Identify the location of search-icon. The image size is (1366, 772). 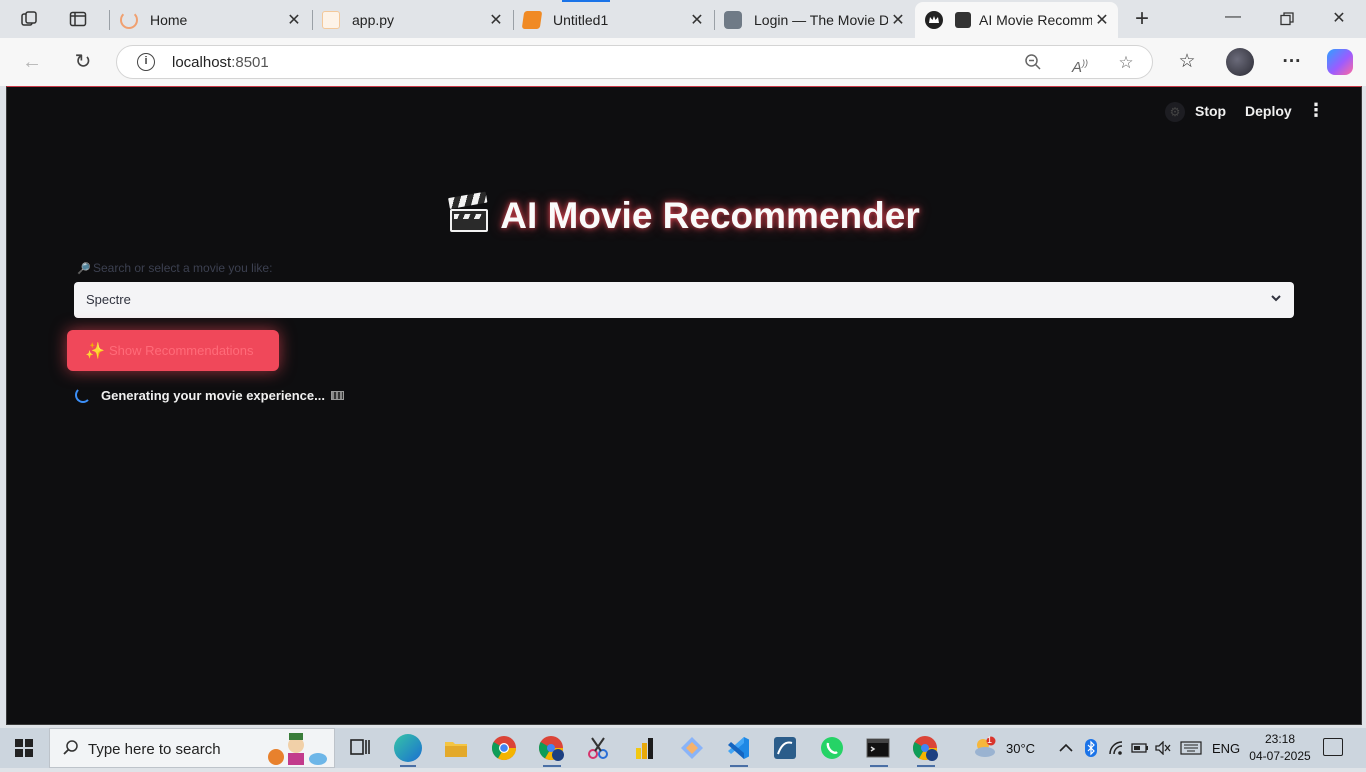
(71, 750).